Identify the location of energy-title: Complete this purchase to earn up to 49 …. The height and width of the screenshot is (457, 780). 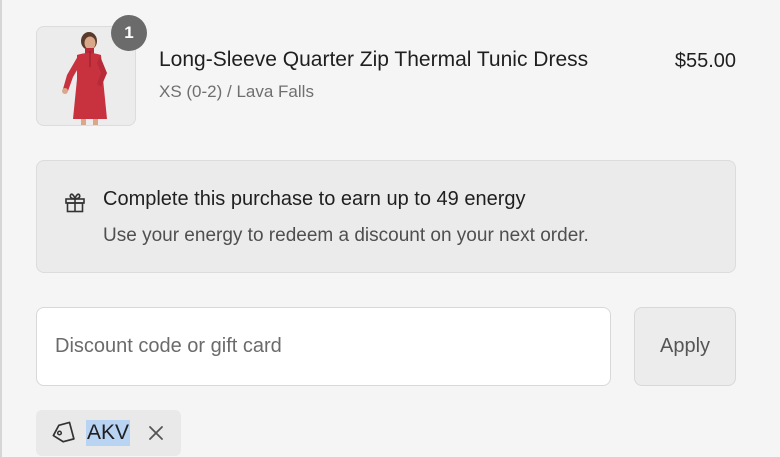
(314, 199).